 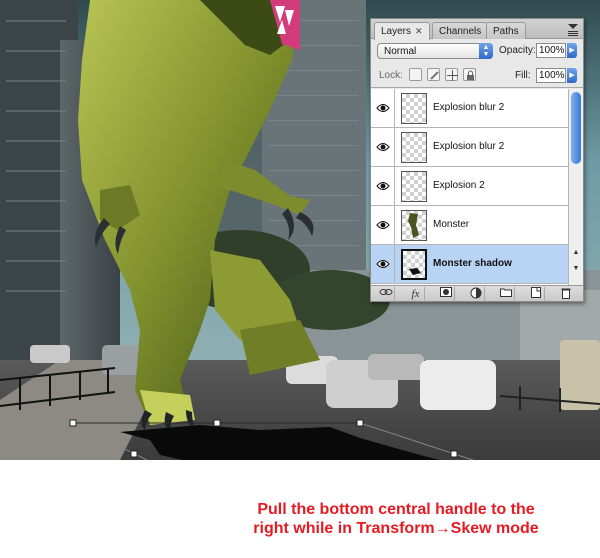 I want to click on adjustment-icon, so click(x=476, y=294).